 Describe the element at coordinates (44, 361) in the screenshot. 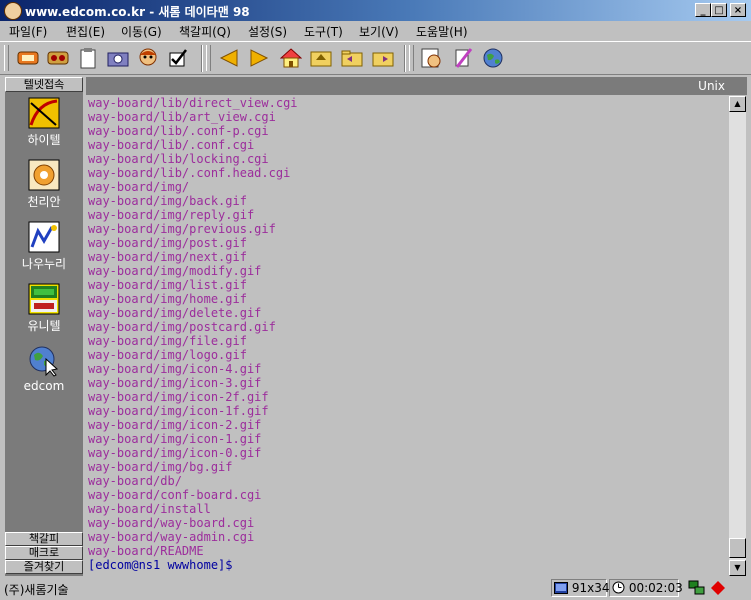

I see `edcom-globe-icon` at that location.